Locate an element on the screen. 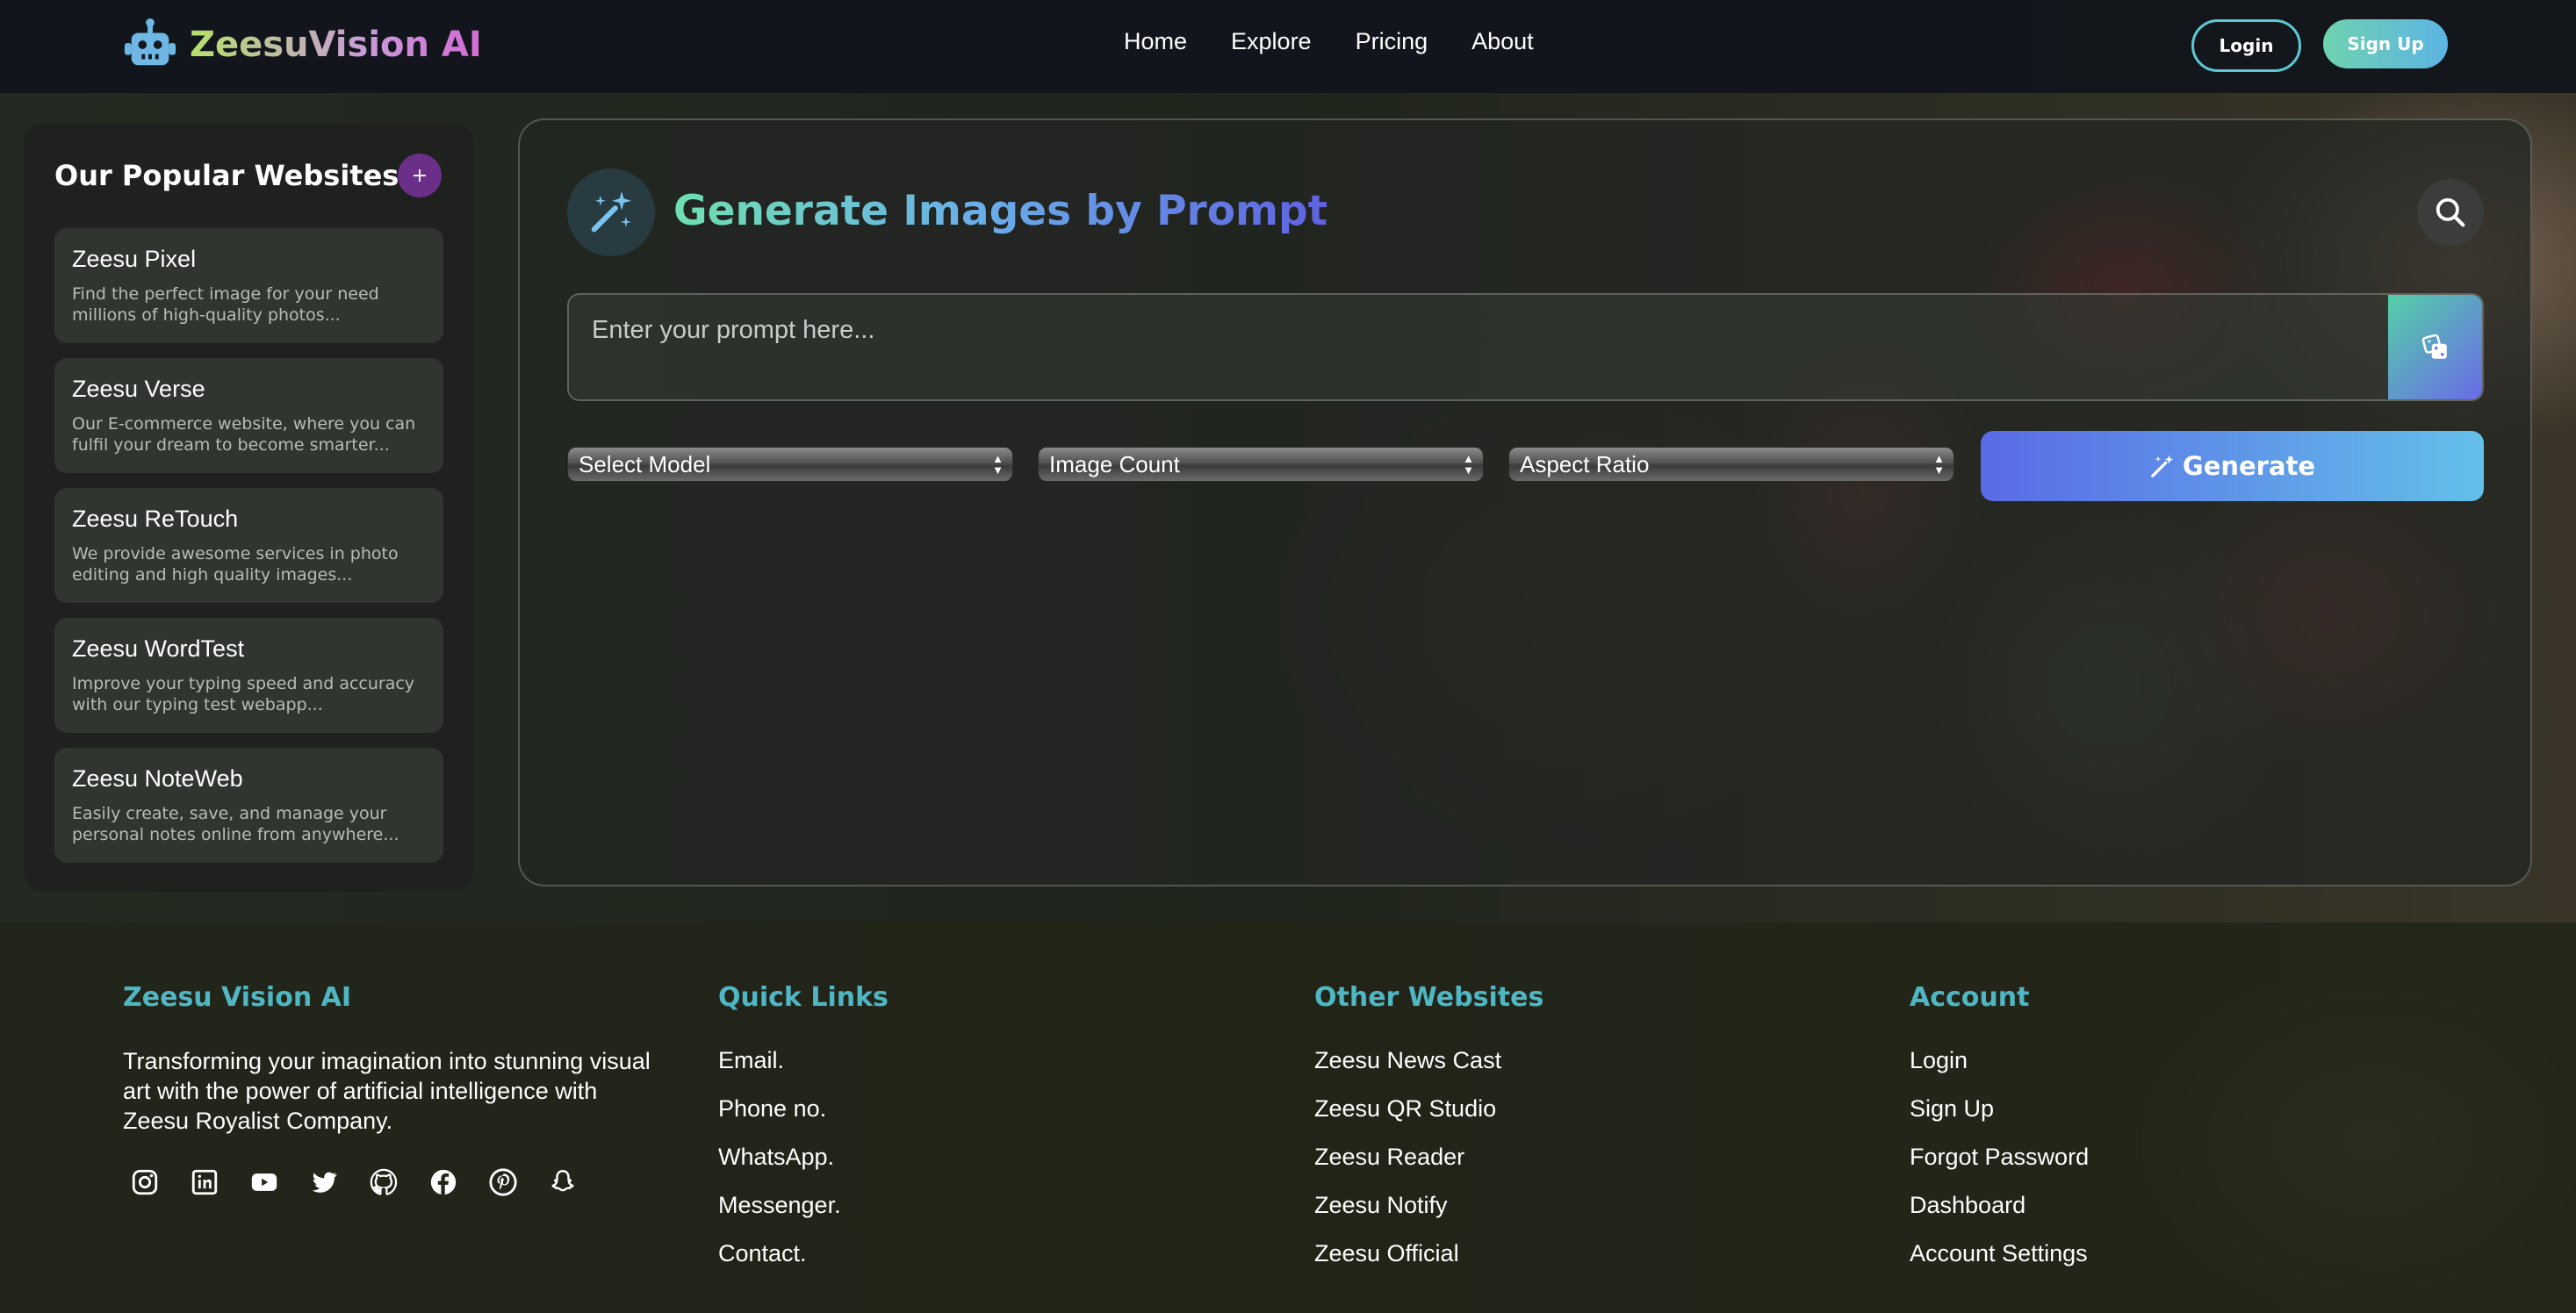 Image resolution: width=2576 pixels, height=1313 pixels. aspect-ratio-value: Aspect Ratio is located at coordinates (1585, 464).